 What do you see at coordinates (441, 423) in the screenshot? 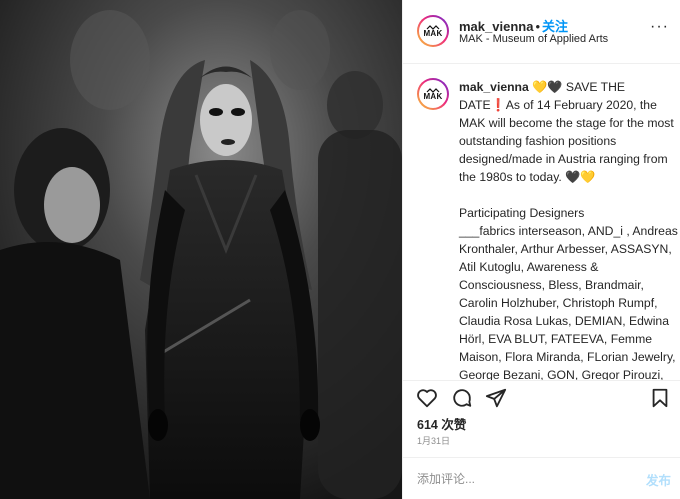
I see `likes-count: 614 次赞` at bounding box center [441, 423].